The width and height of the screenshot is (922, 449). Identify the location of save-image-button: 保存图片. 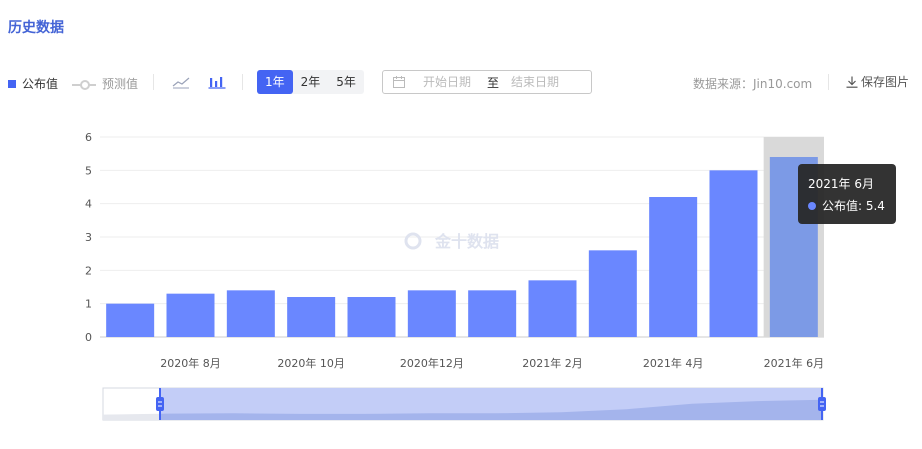
(877, 81).